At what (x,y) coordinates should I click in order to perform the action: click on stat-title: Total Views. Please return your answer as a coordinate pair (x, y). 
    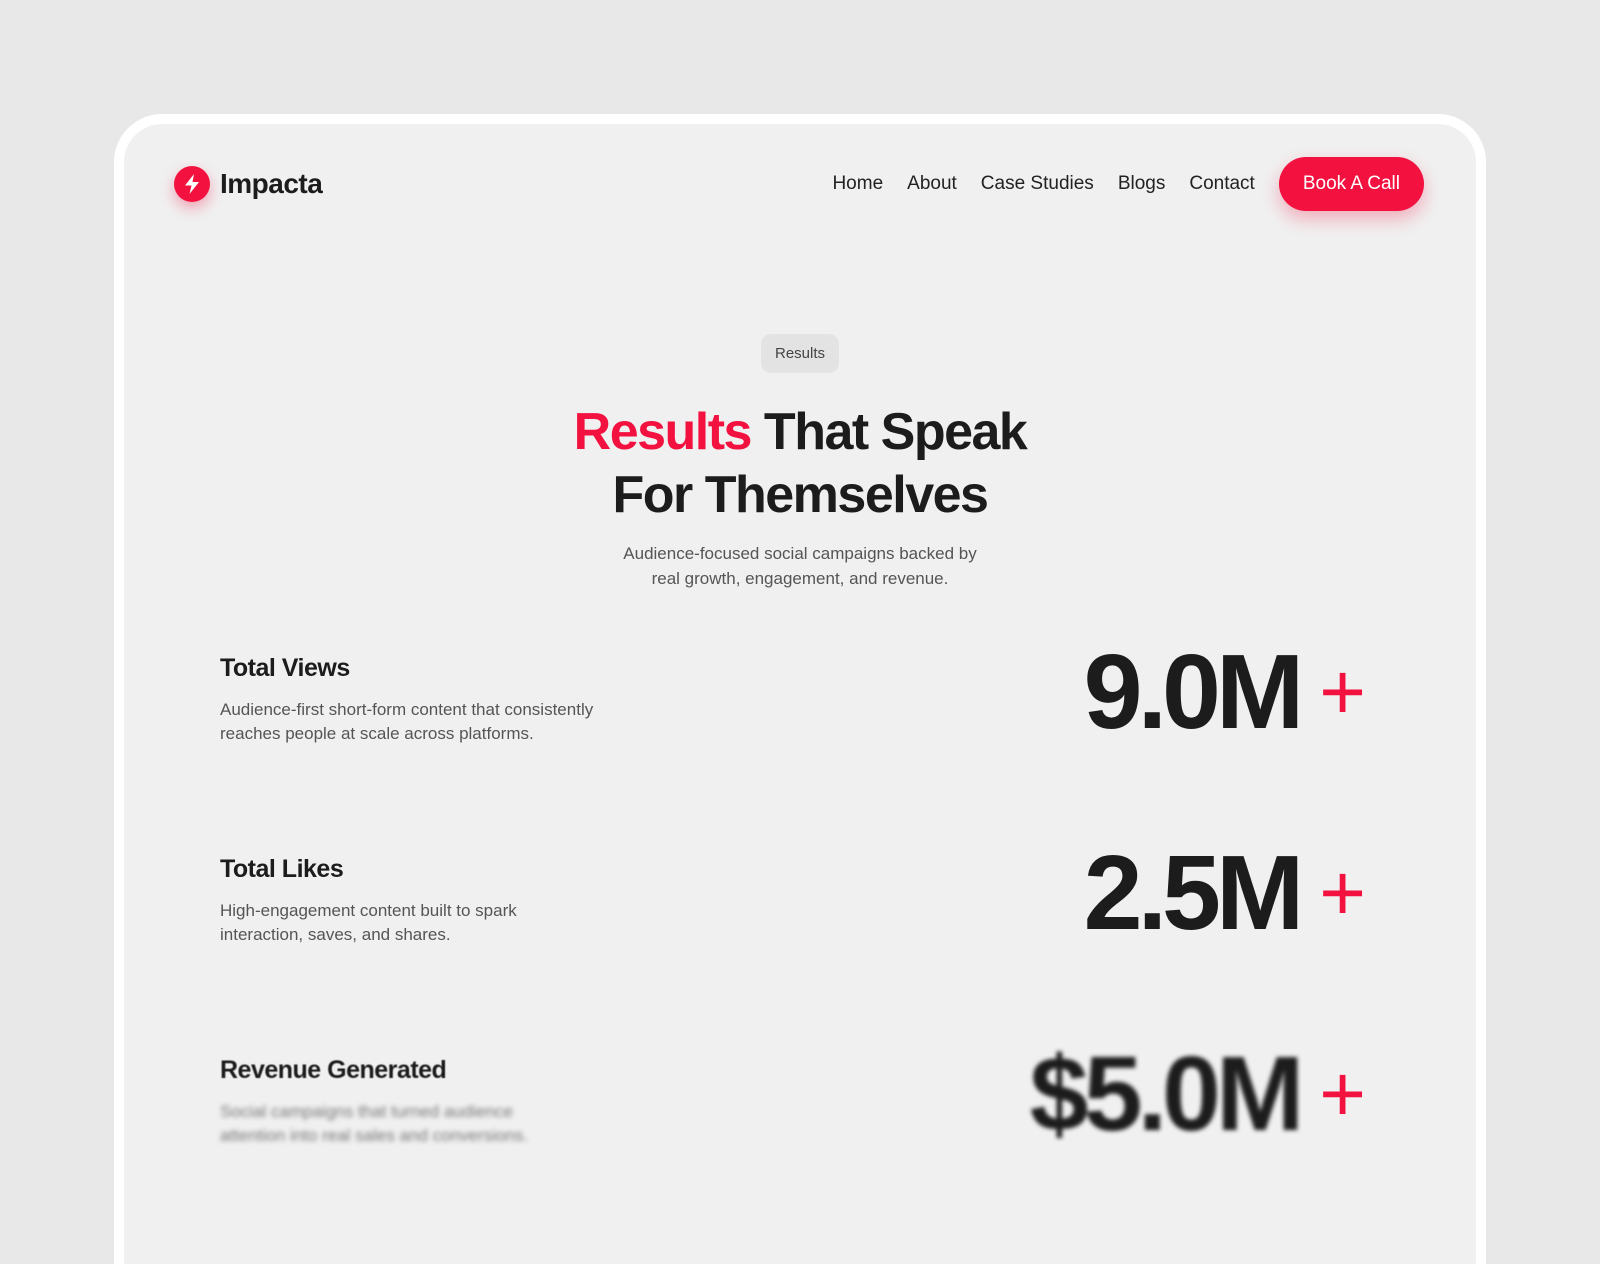
    Looking at the image, I should click on (285, 668).